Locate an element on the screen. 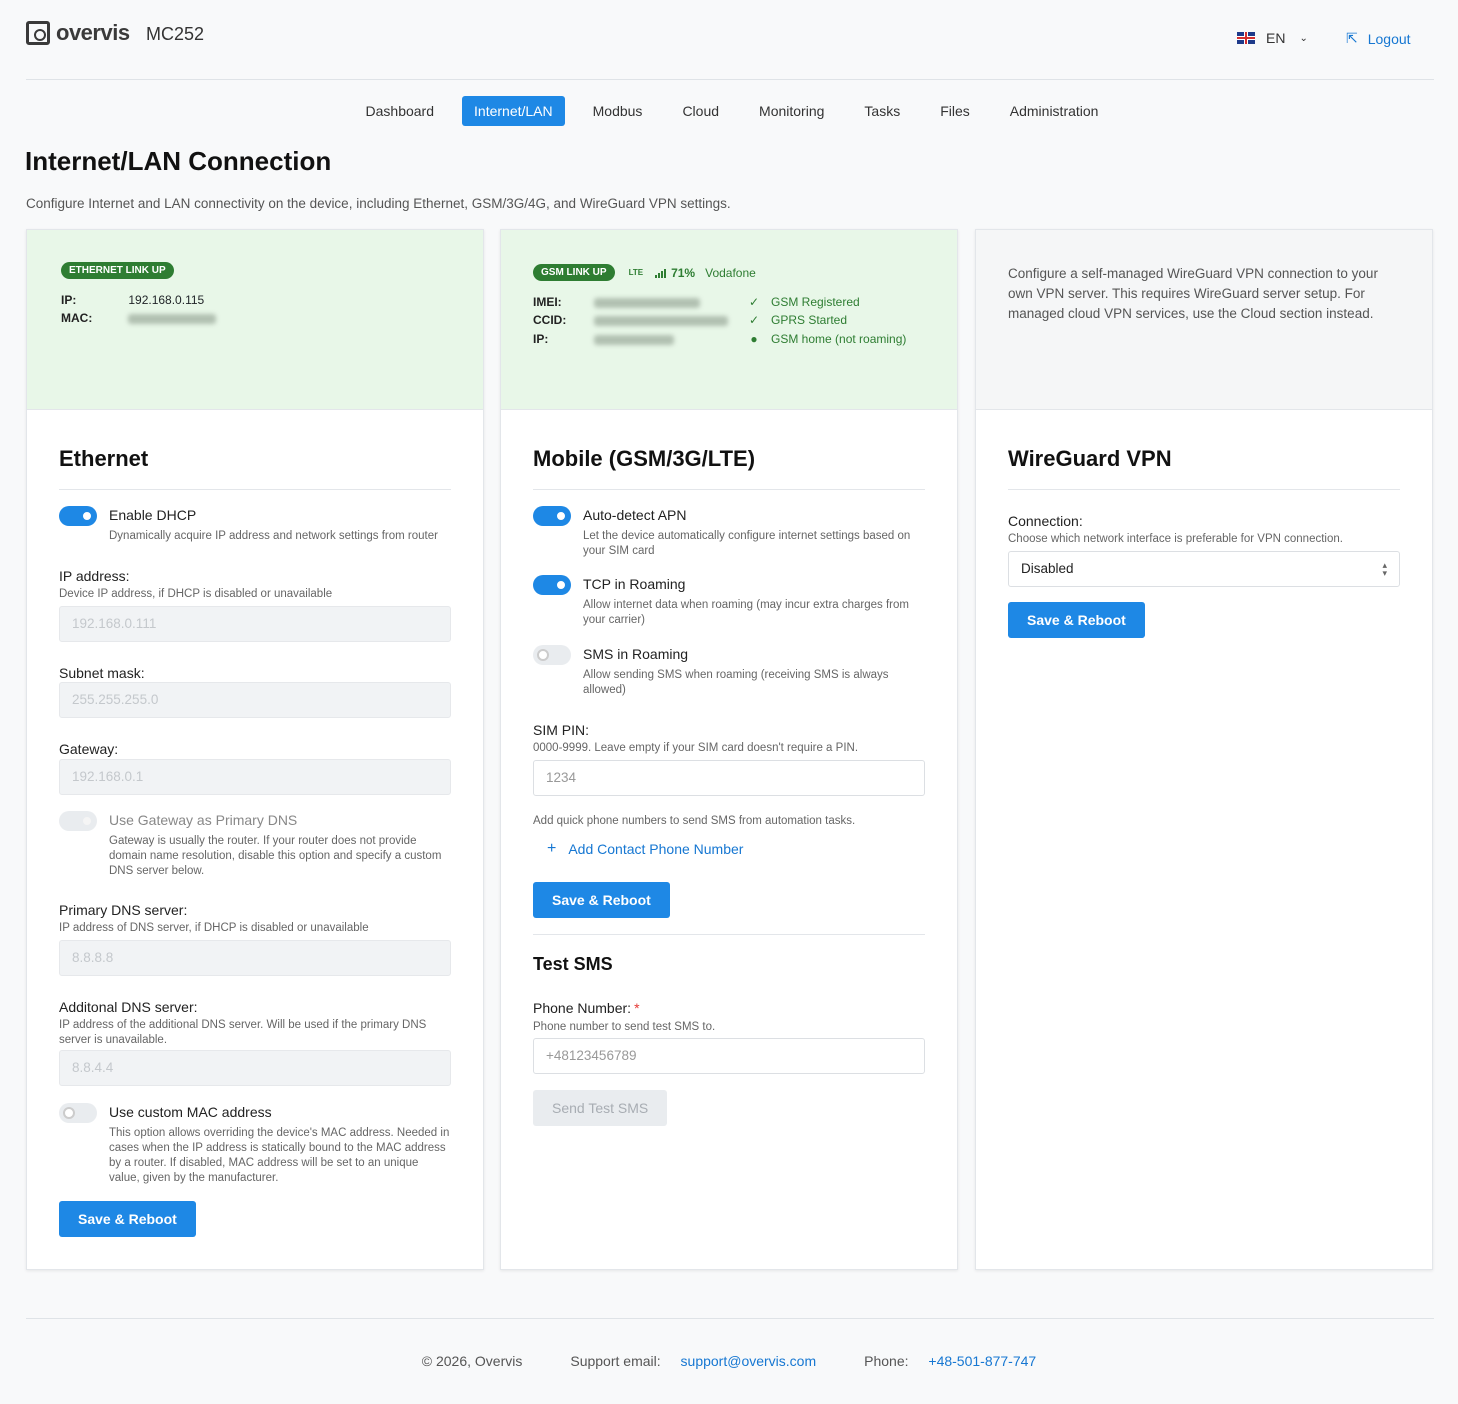  dhcp-toggle is located at coordinates (78, 516).